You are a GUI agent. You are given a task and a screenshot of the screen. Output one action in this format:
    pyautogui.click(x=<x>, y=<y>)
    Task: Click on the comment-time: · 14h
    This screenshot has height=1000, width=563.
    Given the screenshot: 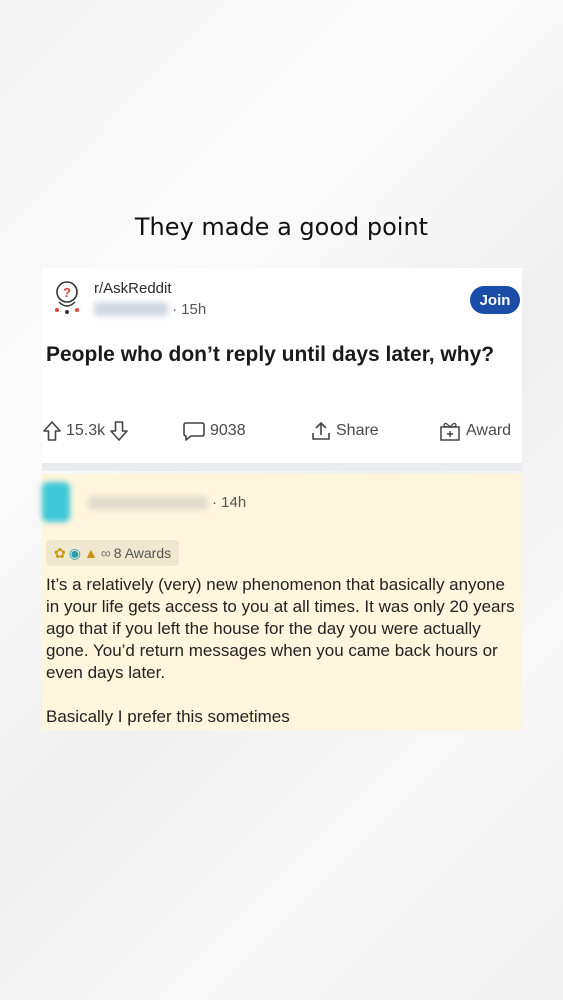 What is the action you would take?
    pyautogui.click(x=229, y=502)
    